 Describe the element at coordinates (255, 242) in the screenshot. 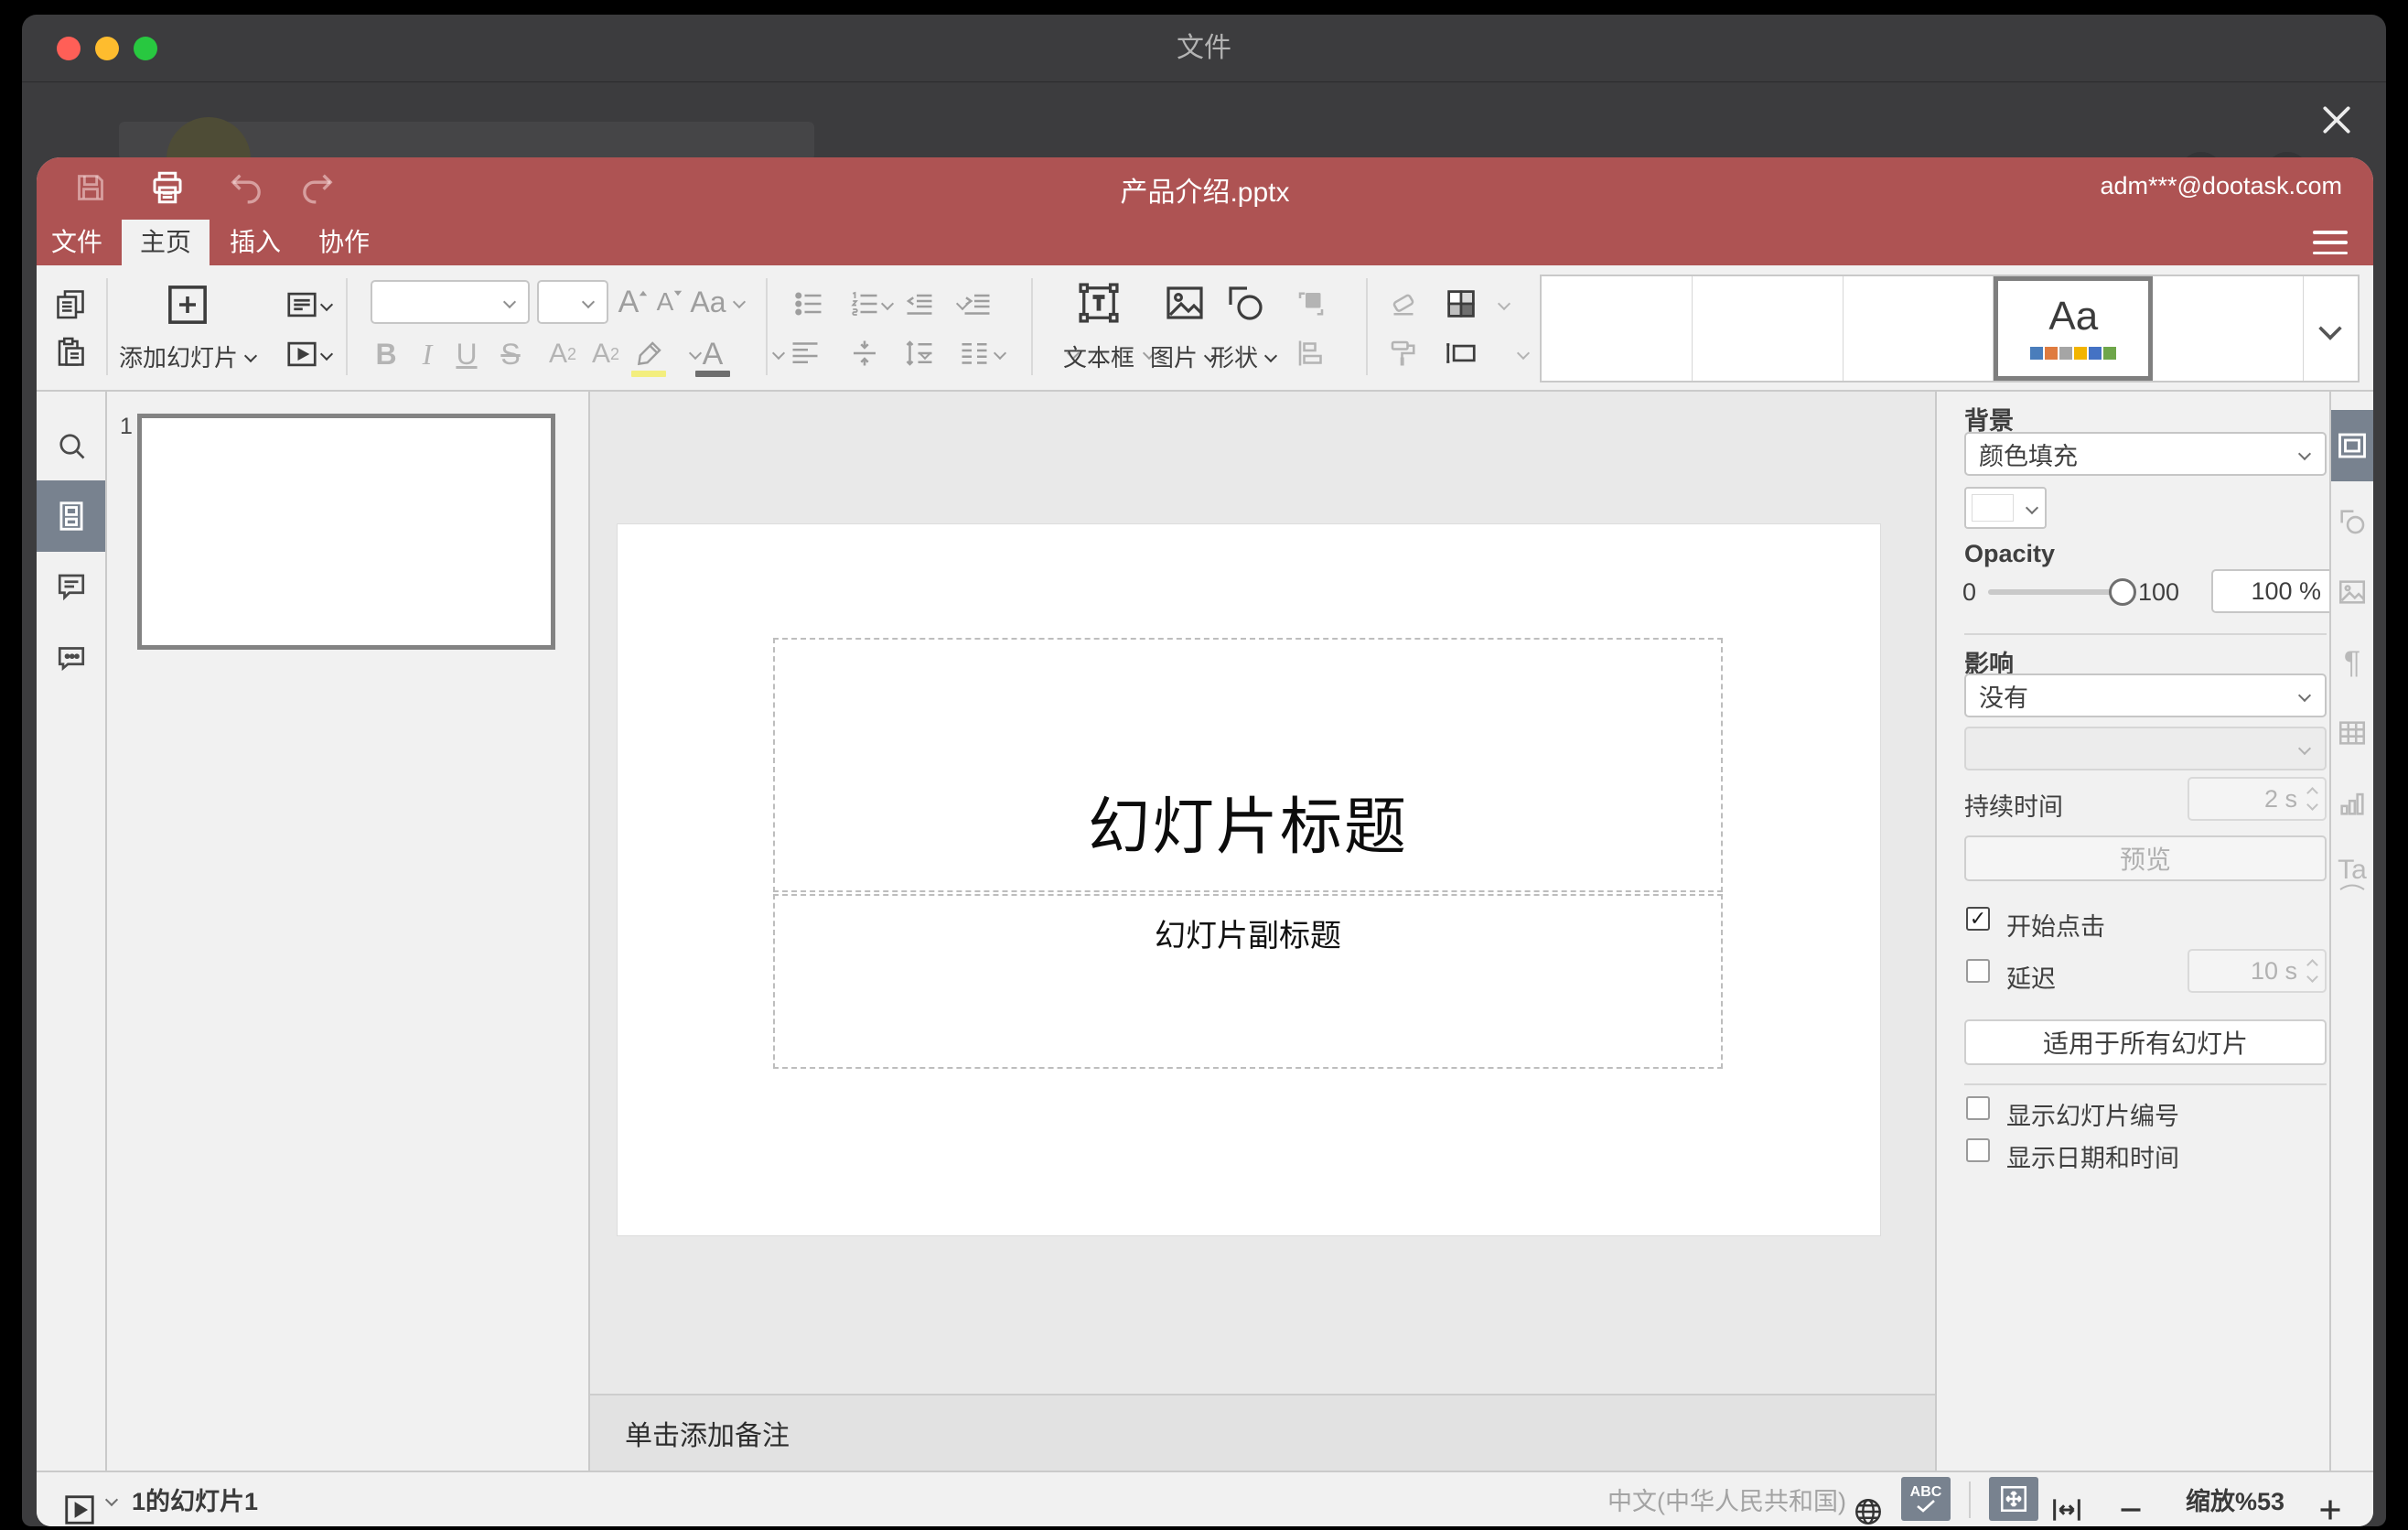

I see `tab-insert: 插入` at that location.